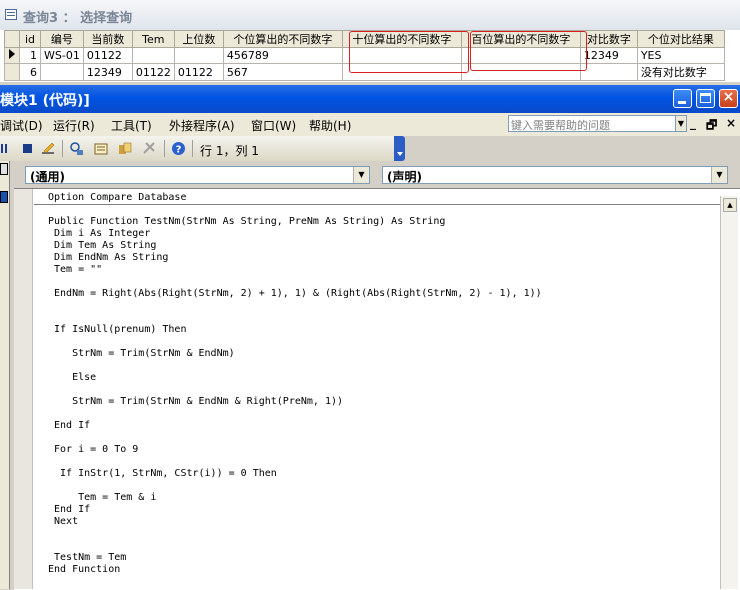 This screenshot has height=590, width=740. What do you see at coordinates (711, 126) in the screenshot?
I see `mdi-restore-button: 🗗` at bounding box center [711, 126].